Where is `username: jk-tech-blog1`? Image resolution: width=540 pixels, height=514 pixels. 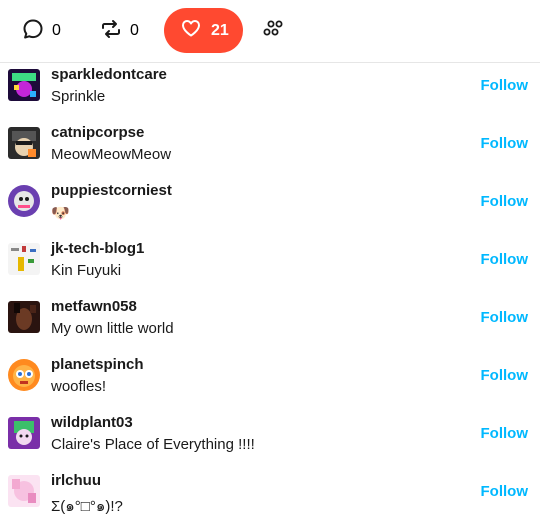
username: jk-tech-blog1 is located at coordinates (97, 248).